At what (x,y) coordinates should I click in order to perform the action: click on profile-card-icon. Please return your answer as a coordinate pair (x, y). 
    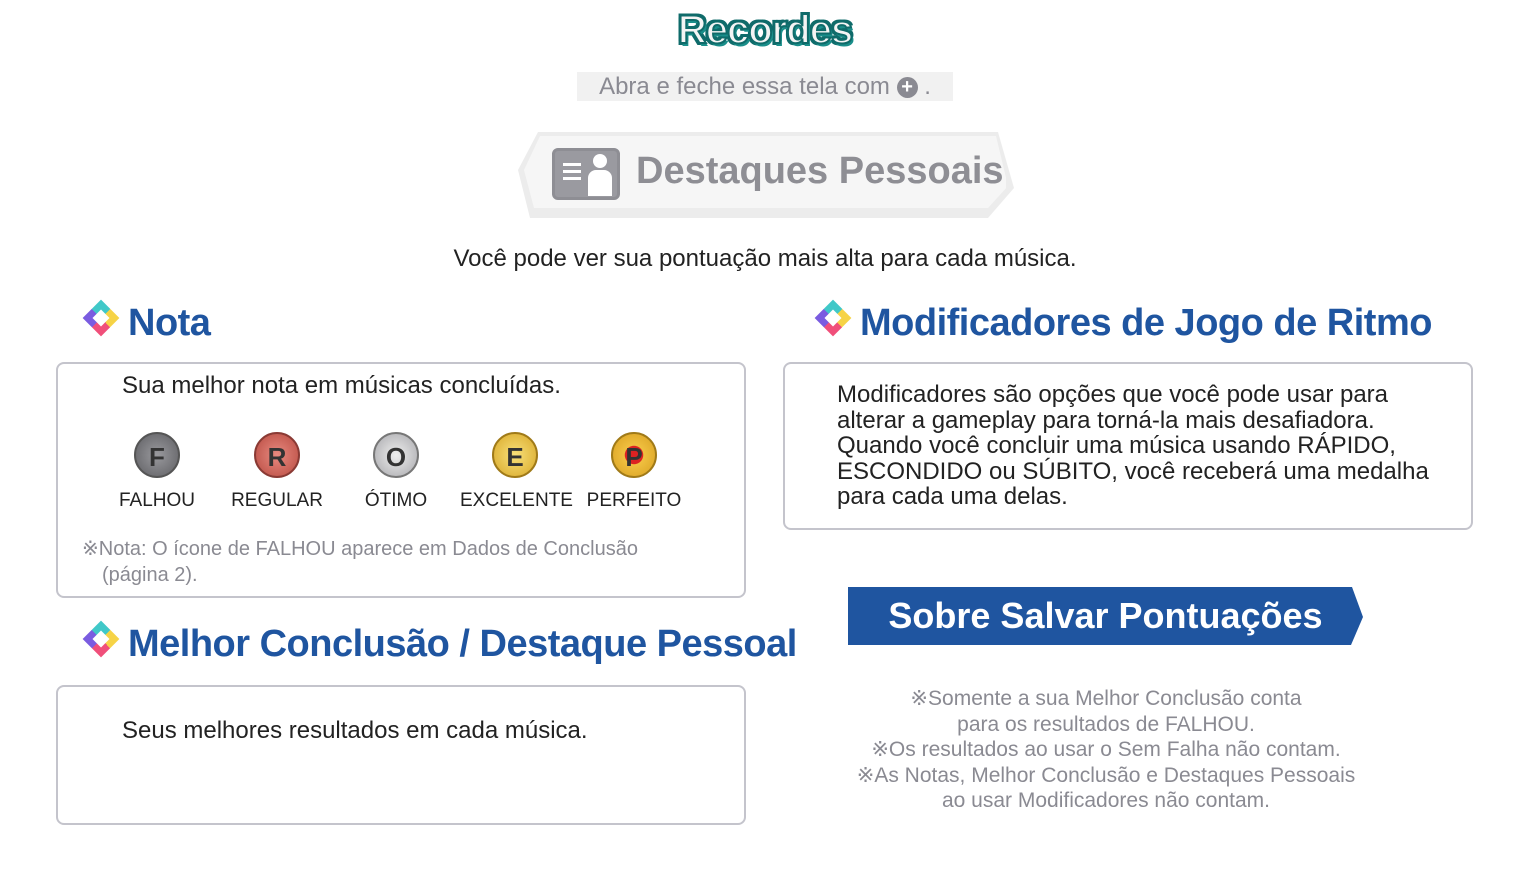
    Looking at the image, I should click on (586, 174).